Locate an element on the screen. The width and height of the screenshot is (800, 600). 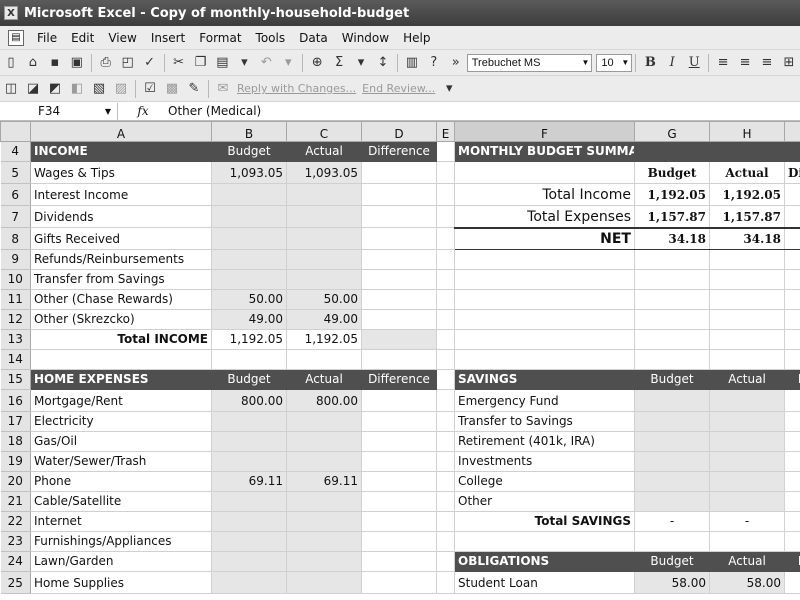
row-header: 13 is located at coordinates (15, 339).